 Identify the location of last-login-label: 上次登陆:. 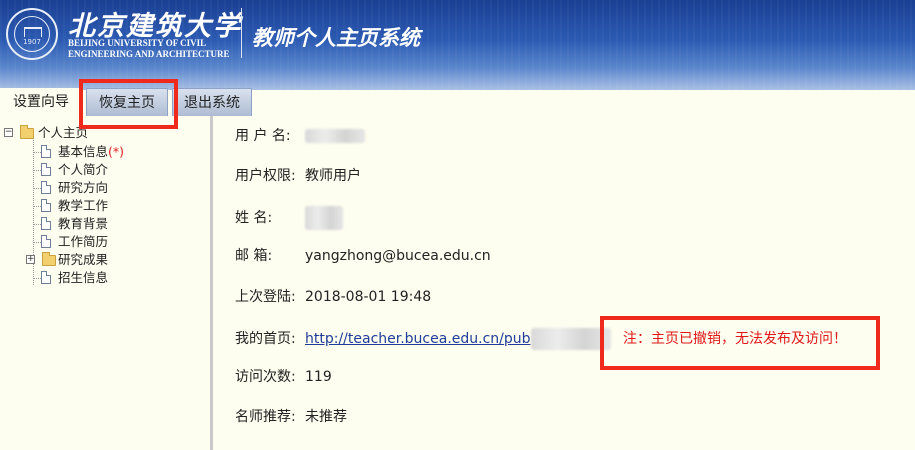
(265, 297).